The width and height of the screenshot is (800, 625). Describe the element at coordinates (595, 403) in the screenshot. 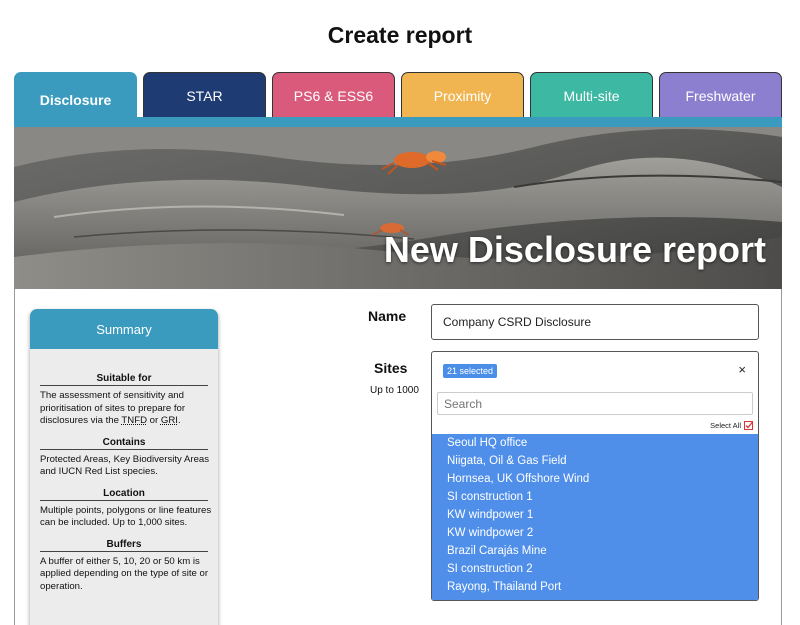

I see `sites-search-input` at that location.